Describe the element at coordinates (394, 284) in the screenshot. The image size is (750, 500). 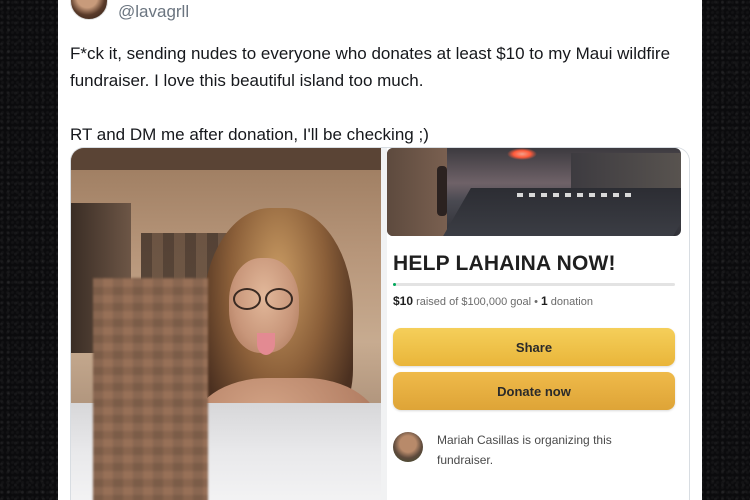
I see `progress-bar-fill` at that location.